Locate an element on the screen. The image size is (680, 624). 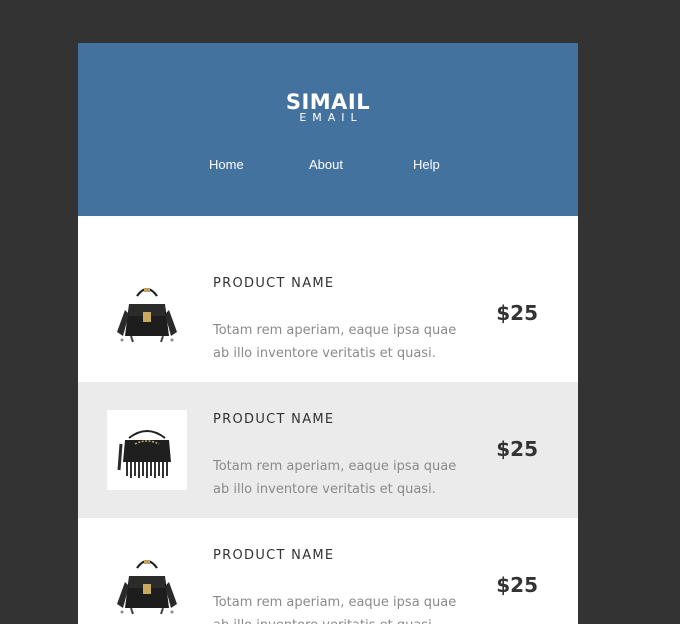
nav-link-help: Help is located at coordinates (426, 165).